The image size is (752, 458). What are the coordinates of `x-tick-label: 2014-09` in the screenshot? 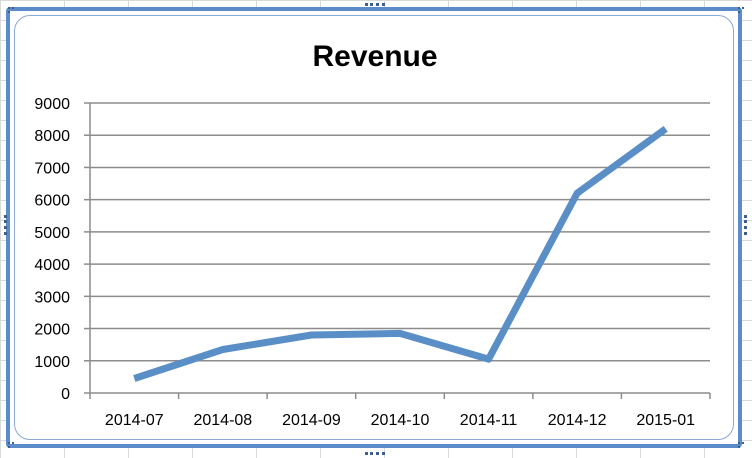 It's located at (311, 420).